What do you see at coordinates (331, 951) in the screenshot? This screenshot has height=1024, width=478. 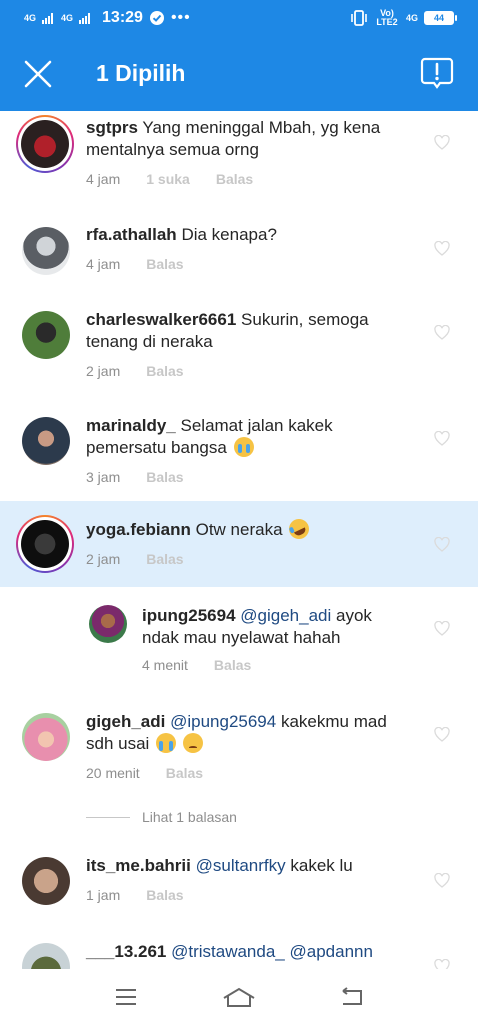 I see `mention-link-2: @apdannn` at bounding box center [331, 951].